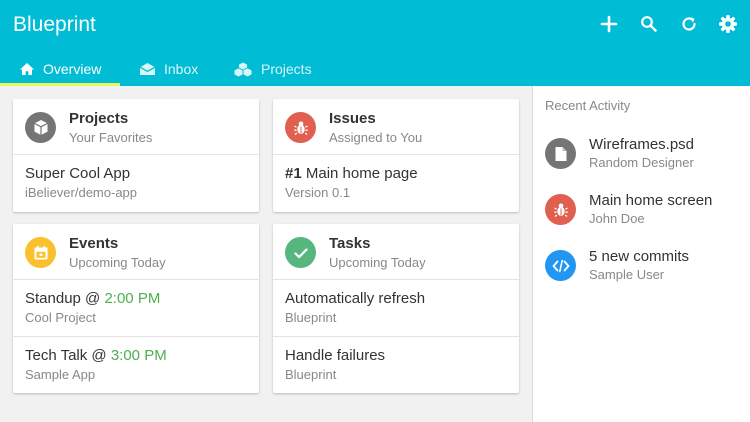  I want to click on active-tab-indicator, so click(60, 84).